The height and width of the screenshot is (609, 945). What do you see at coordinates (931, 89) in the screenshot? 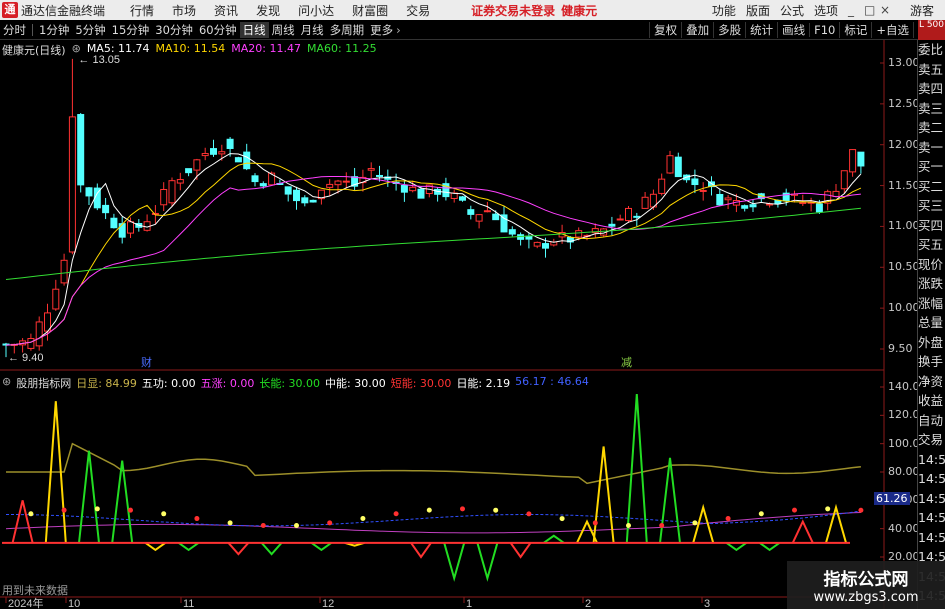
I see `side-panel-item: 卖四` at bounding box center [931, 89].